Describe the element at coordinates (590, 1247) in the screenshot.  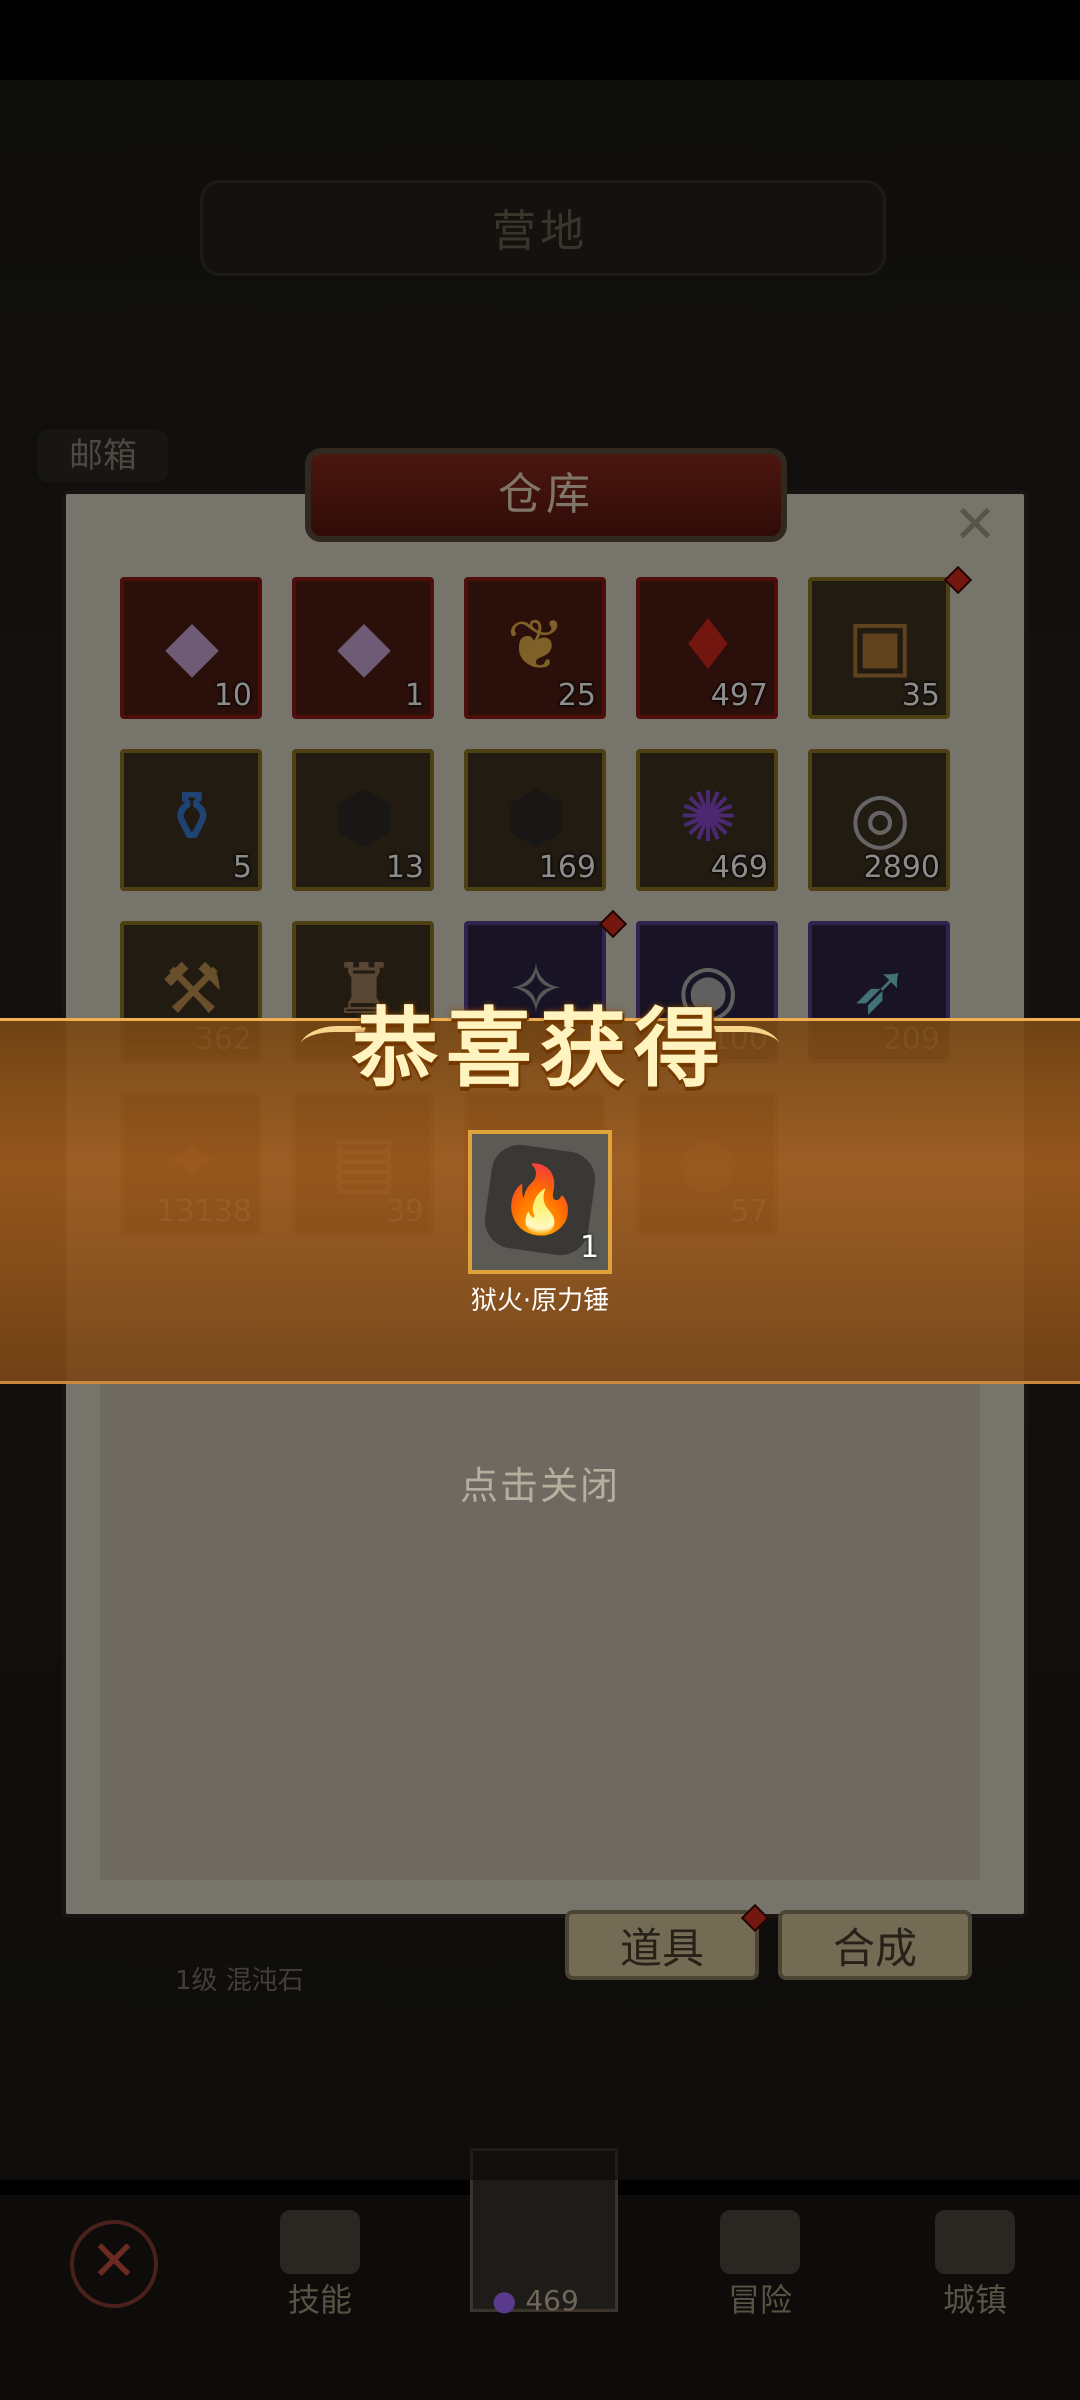
I see `reward-item-count: 1` at that location.